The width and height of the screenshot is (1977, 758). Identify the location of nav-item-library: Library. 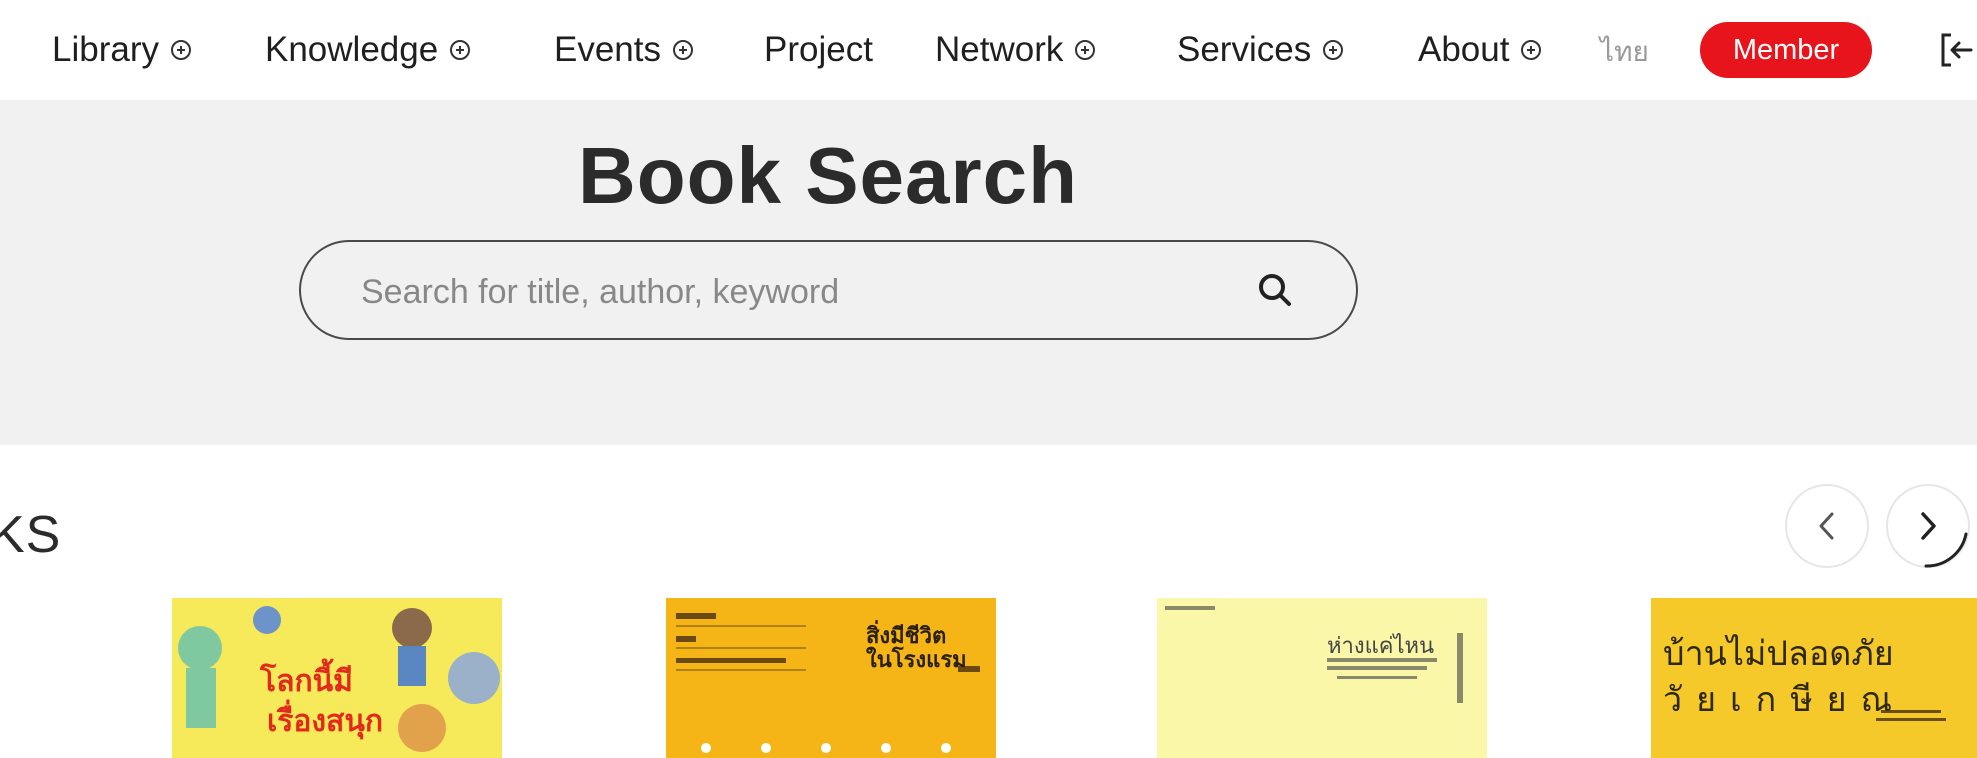
(121, 50).